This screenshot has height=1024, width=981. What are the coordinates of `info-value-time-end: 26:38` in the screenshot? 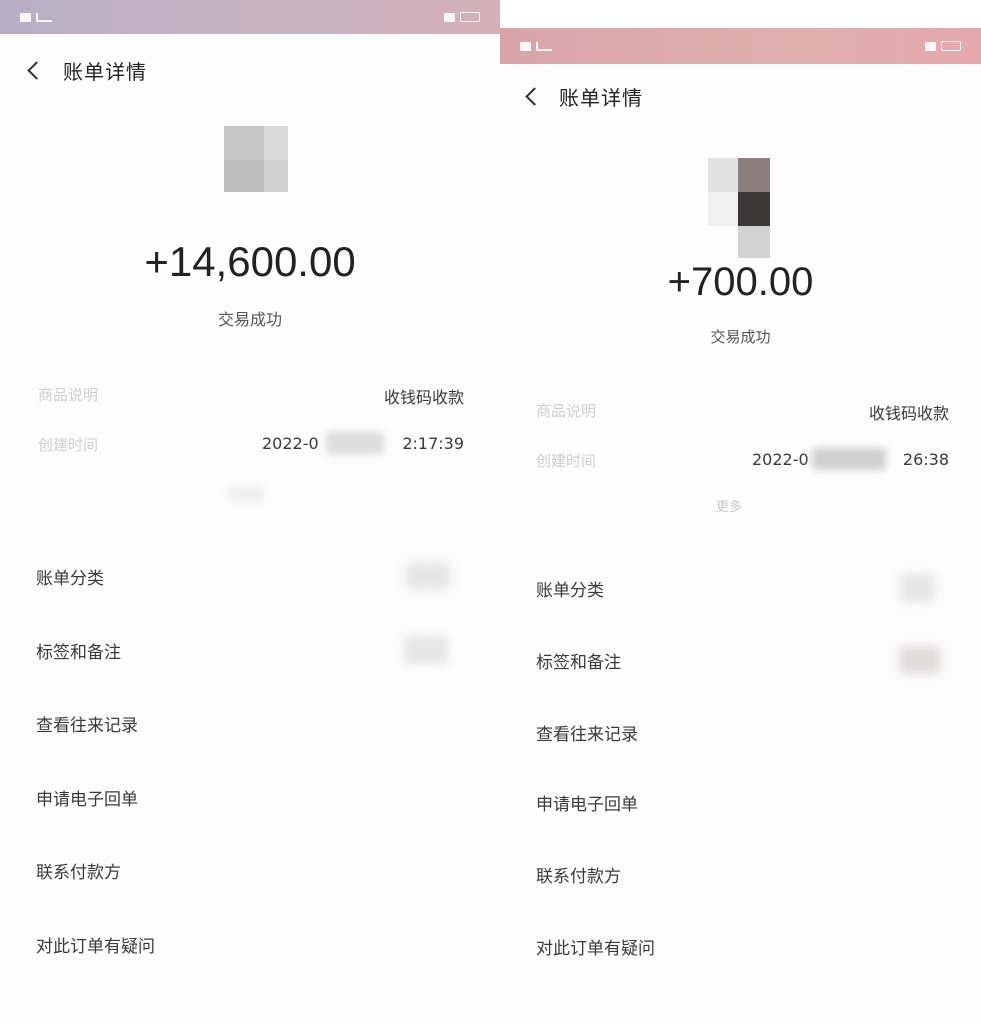 It's located at (925, 459).